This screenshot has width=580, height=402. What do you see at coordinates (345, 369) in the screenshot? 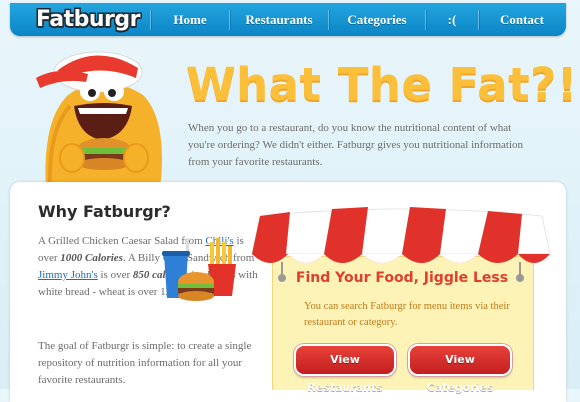
I see `view-restaurants-button: View Restaurants` at bounding box center [345, 369].